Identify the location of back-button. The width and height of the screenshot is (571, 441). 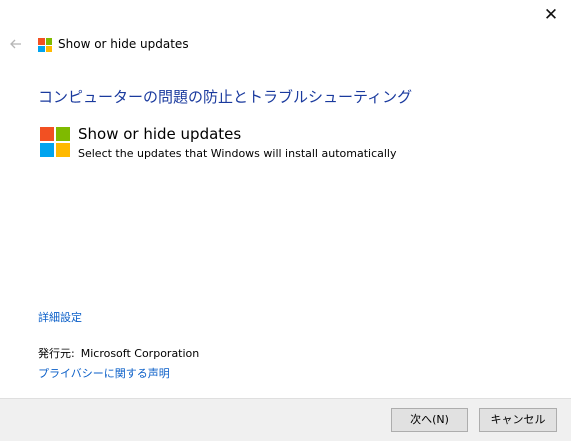
(16, 44).